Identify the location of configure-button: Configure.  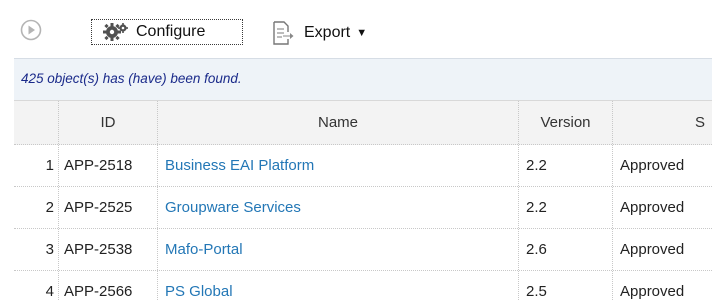
(167, 32).